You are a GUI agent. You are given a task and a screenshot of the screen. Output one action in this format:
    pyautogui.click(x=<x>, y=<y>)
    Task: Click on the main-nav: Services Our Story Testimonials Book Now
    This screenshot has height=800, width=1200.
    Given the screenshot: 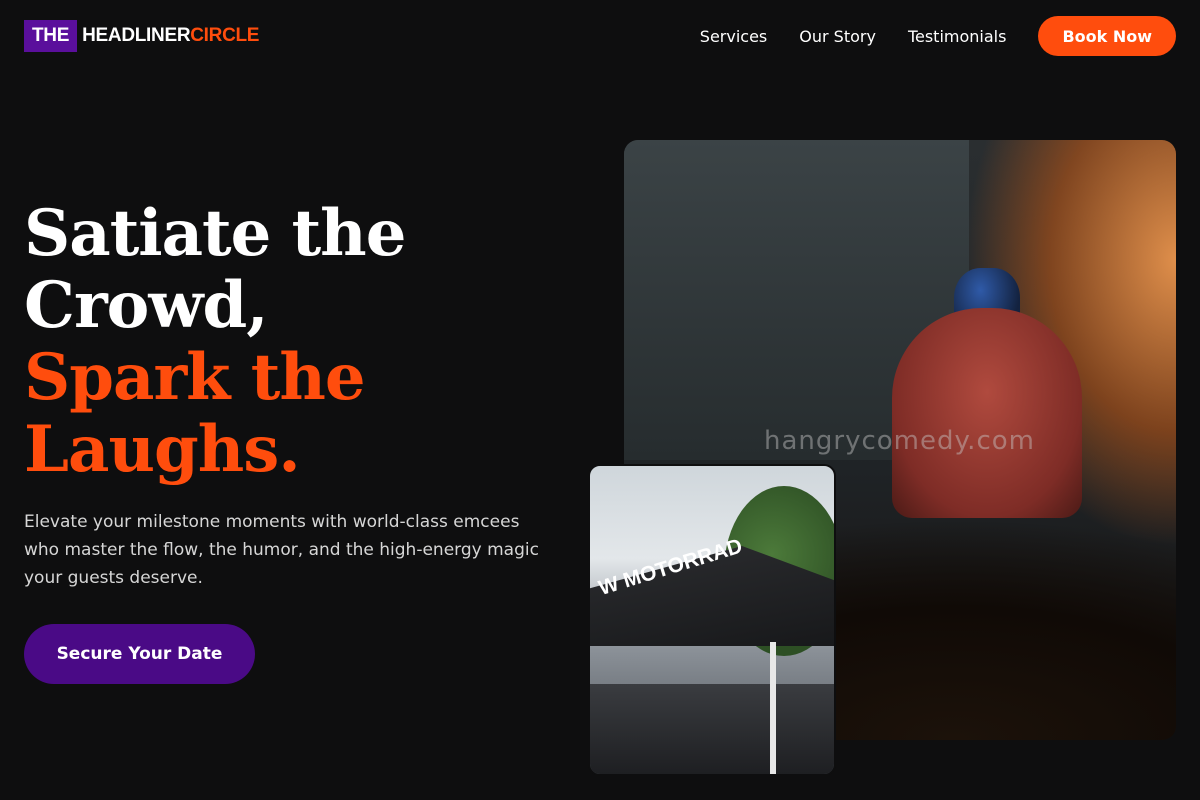 What is the action you would take?
    pyautogui.click(x=938, y=36)
    